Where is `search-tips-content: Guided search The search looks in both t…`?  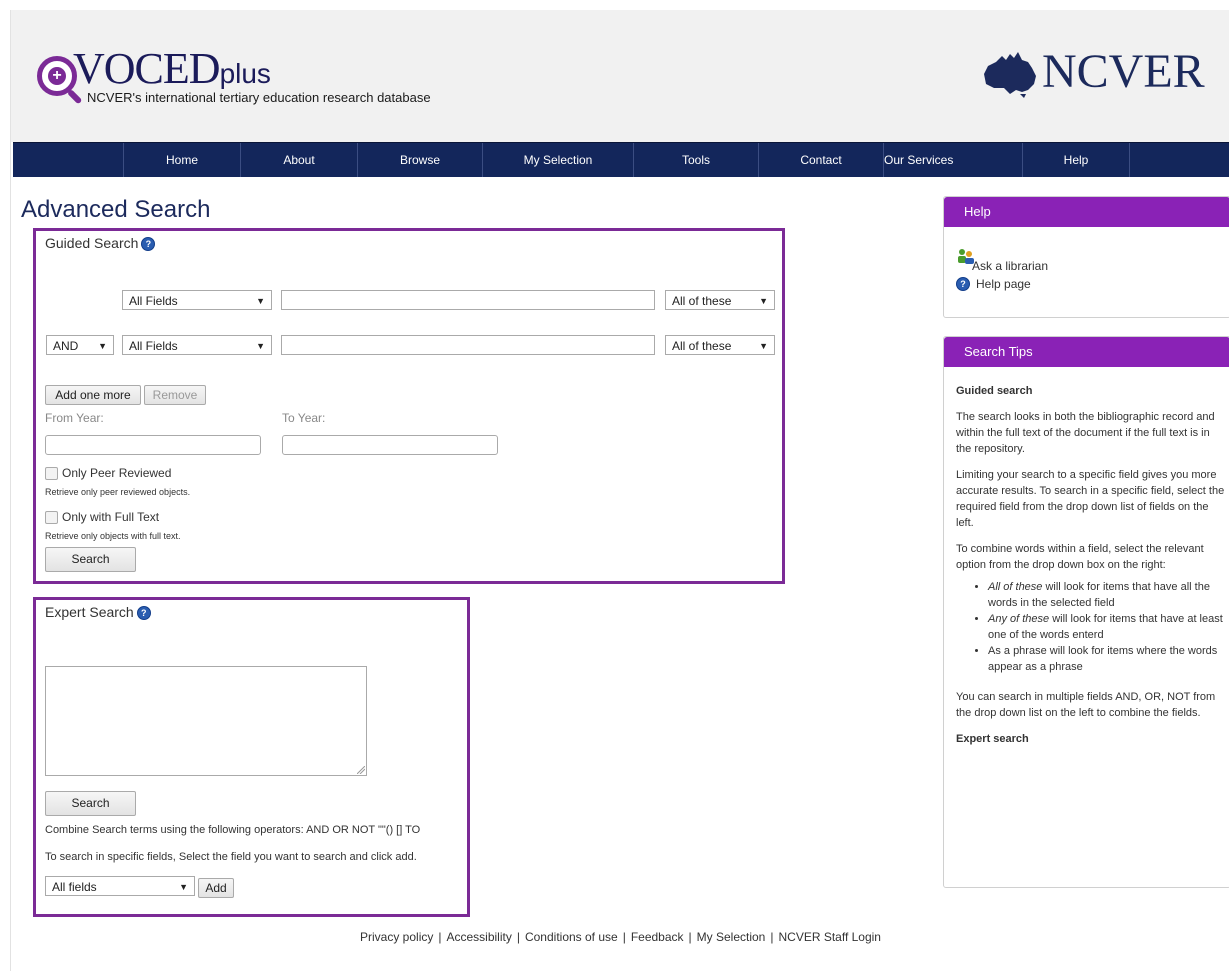
search-tips-content: Guided search The search looks in both t… is located at coordinates (1091, 570).